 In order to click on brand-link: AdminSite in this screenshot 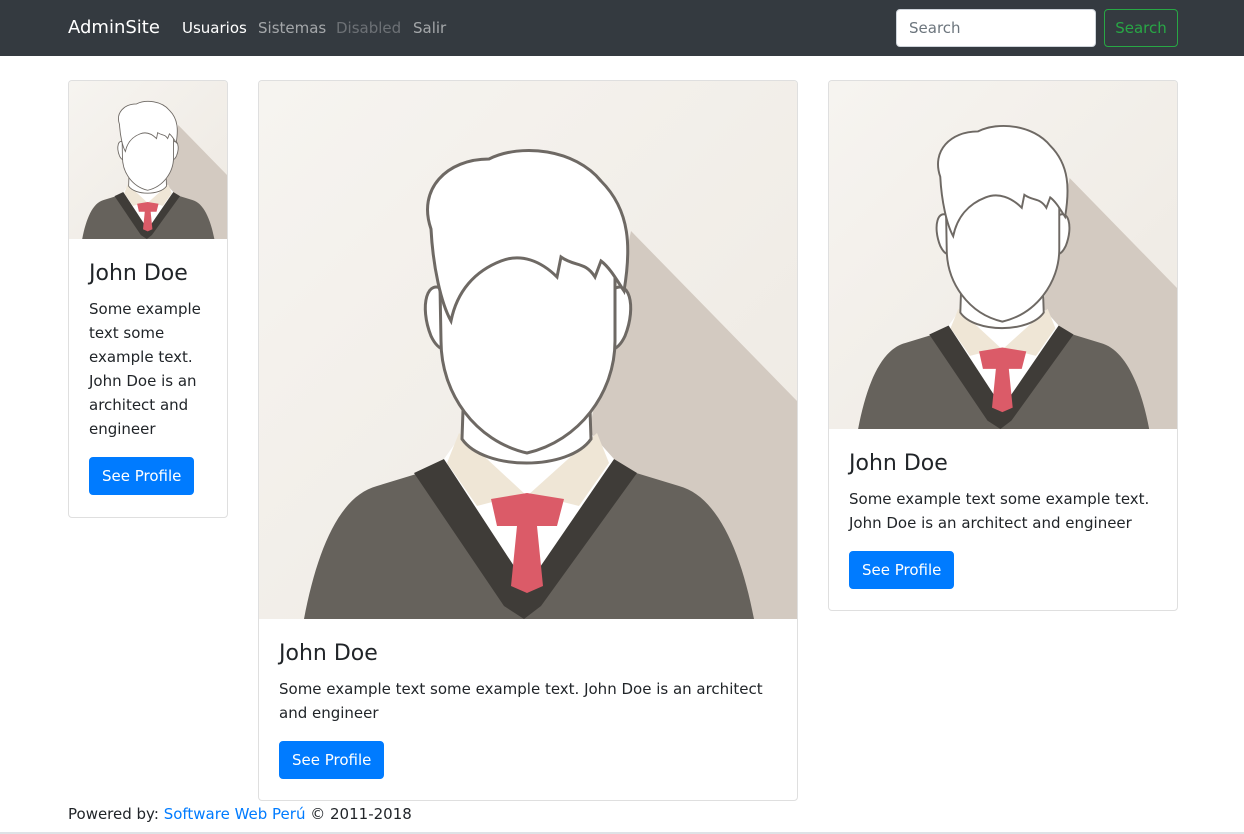, I will do `click(114, 28)`.